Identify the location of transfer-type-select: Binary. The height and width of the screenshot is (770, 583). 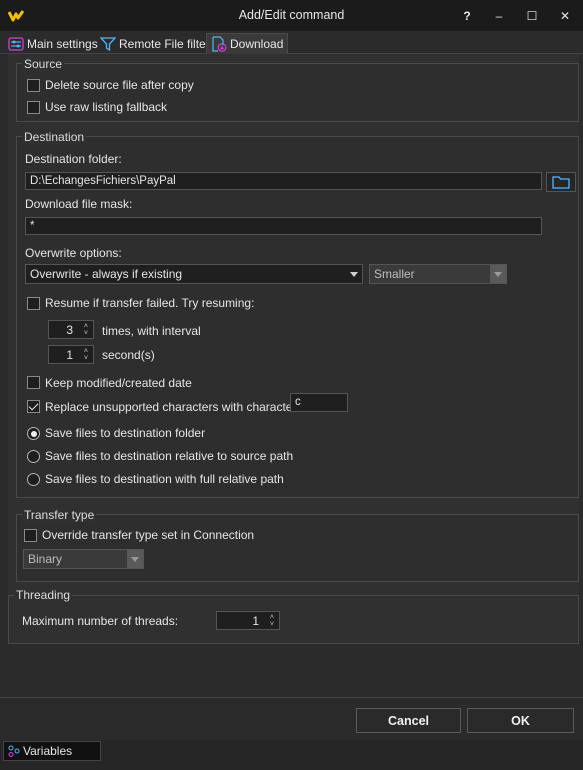
(83, 559).